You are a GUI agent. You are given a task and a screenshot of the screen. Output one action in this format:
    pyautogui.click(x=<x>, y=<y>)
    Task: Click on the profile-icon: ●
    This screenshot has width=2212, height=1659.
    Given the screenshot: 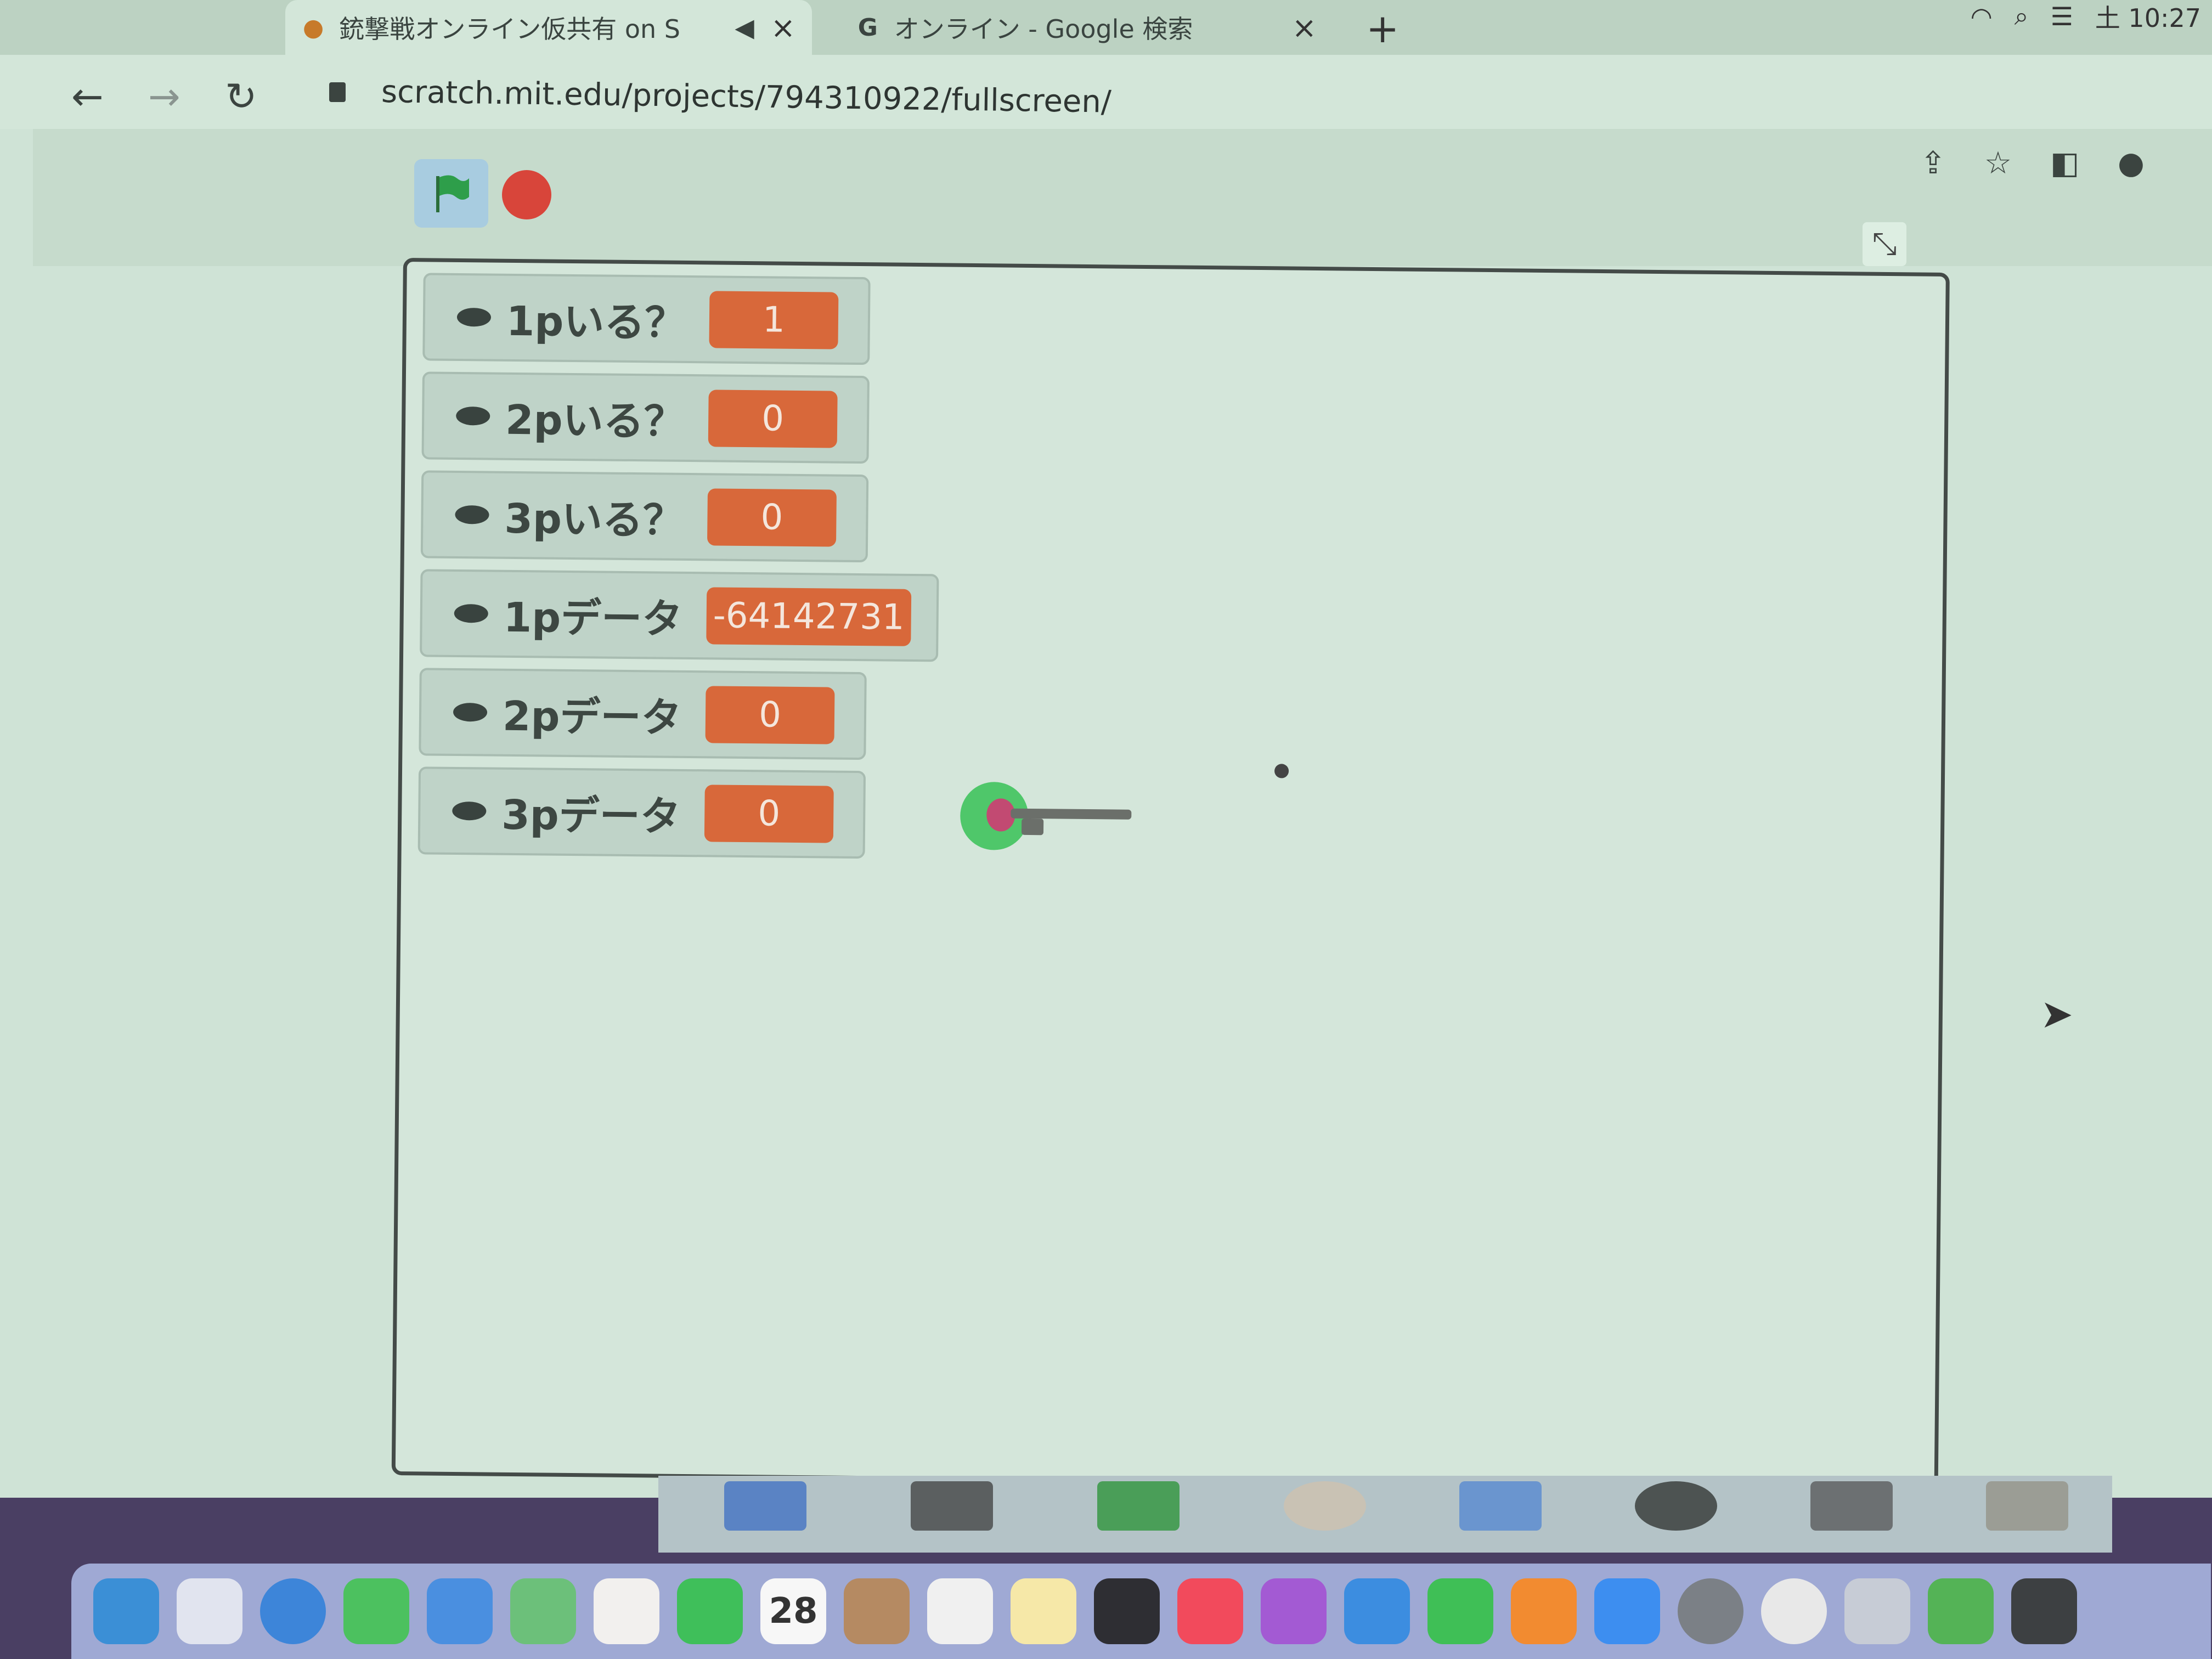 What is the action you would take?
    pyautogui.click(x=2131, y=163)
    